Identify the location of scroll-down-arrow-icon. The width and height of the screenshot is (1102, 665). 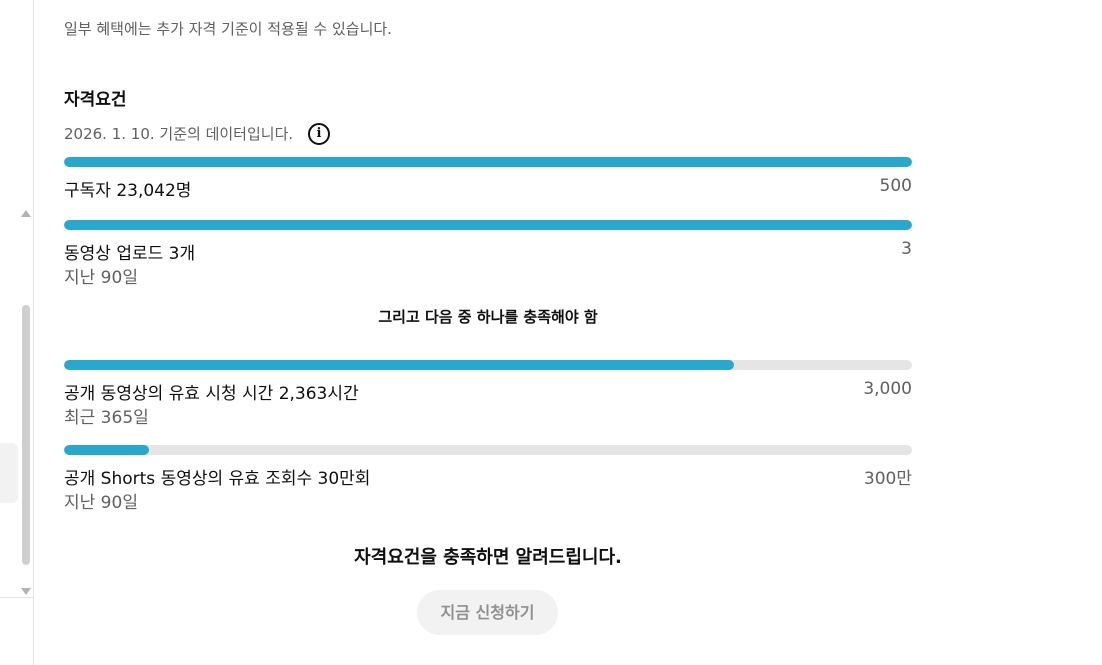
(26, 591).